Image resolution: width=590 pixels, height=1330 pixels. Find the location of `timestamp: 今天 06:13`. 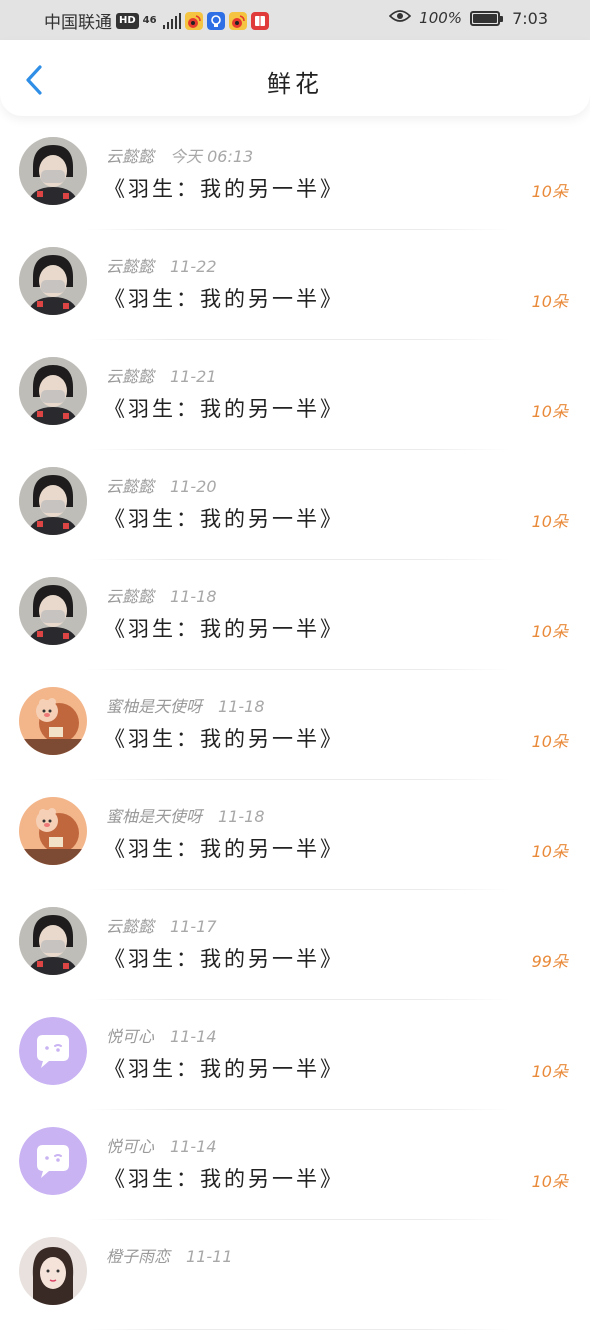

timestamp: 今天 06:13 is located at coordinates (212, 156).